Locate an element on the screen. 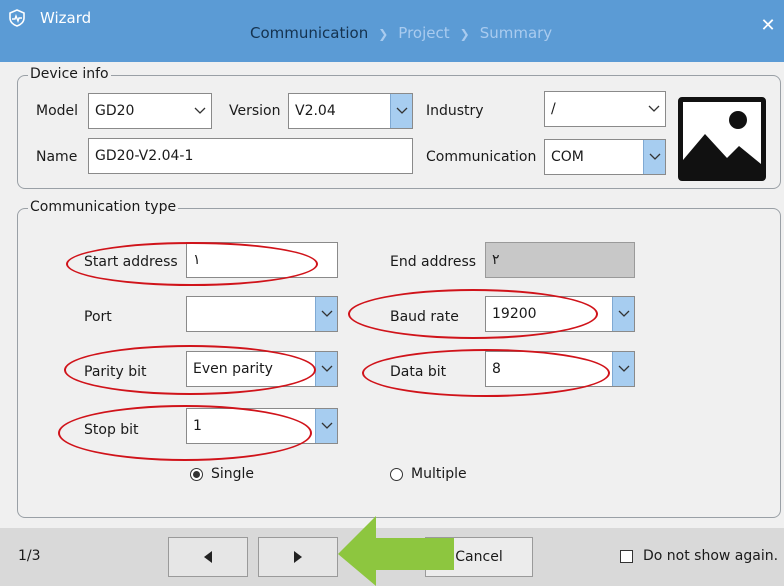  parity-bit-value: Even parity is located at coordinates (233, 369).